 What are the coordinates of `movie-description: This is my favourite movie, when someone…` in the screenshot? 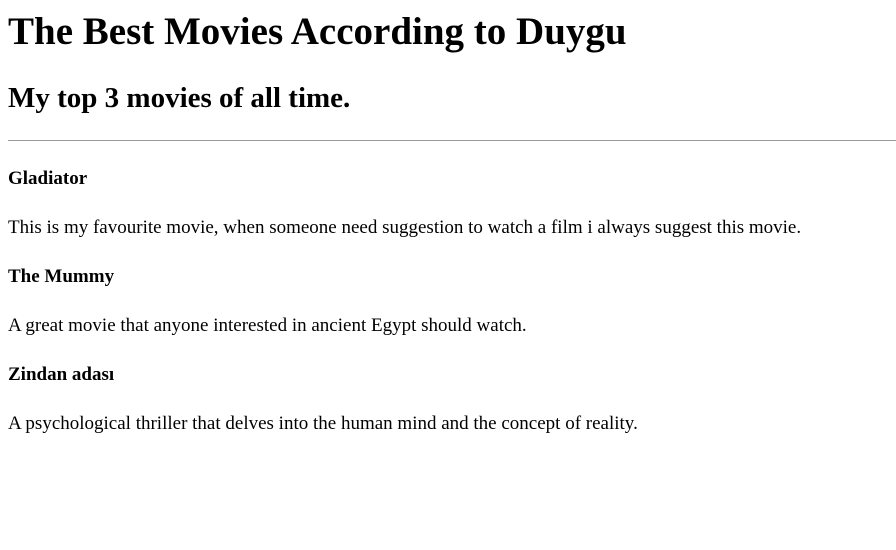 It's located at (405, 227).